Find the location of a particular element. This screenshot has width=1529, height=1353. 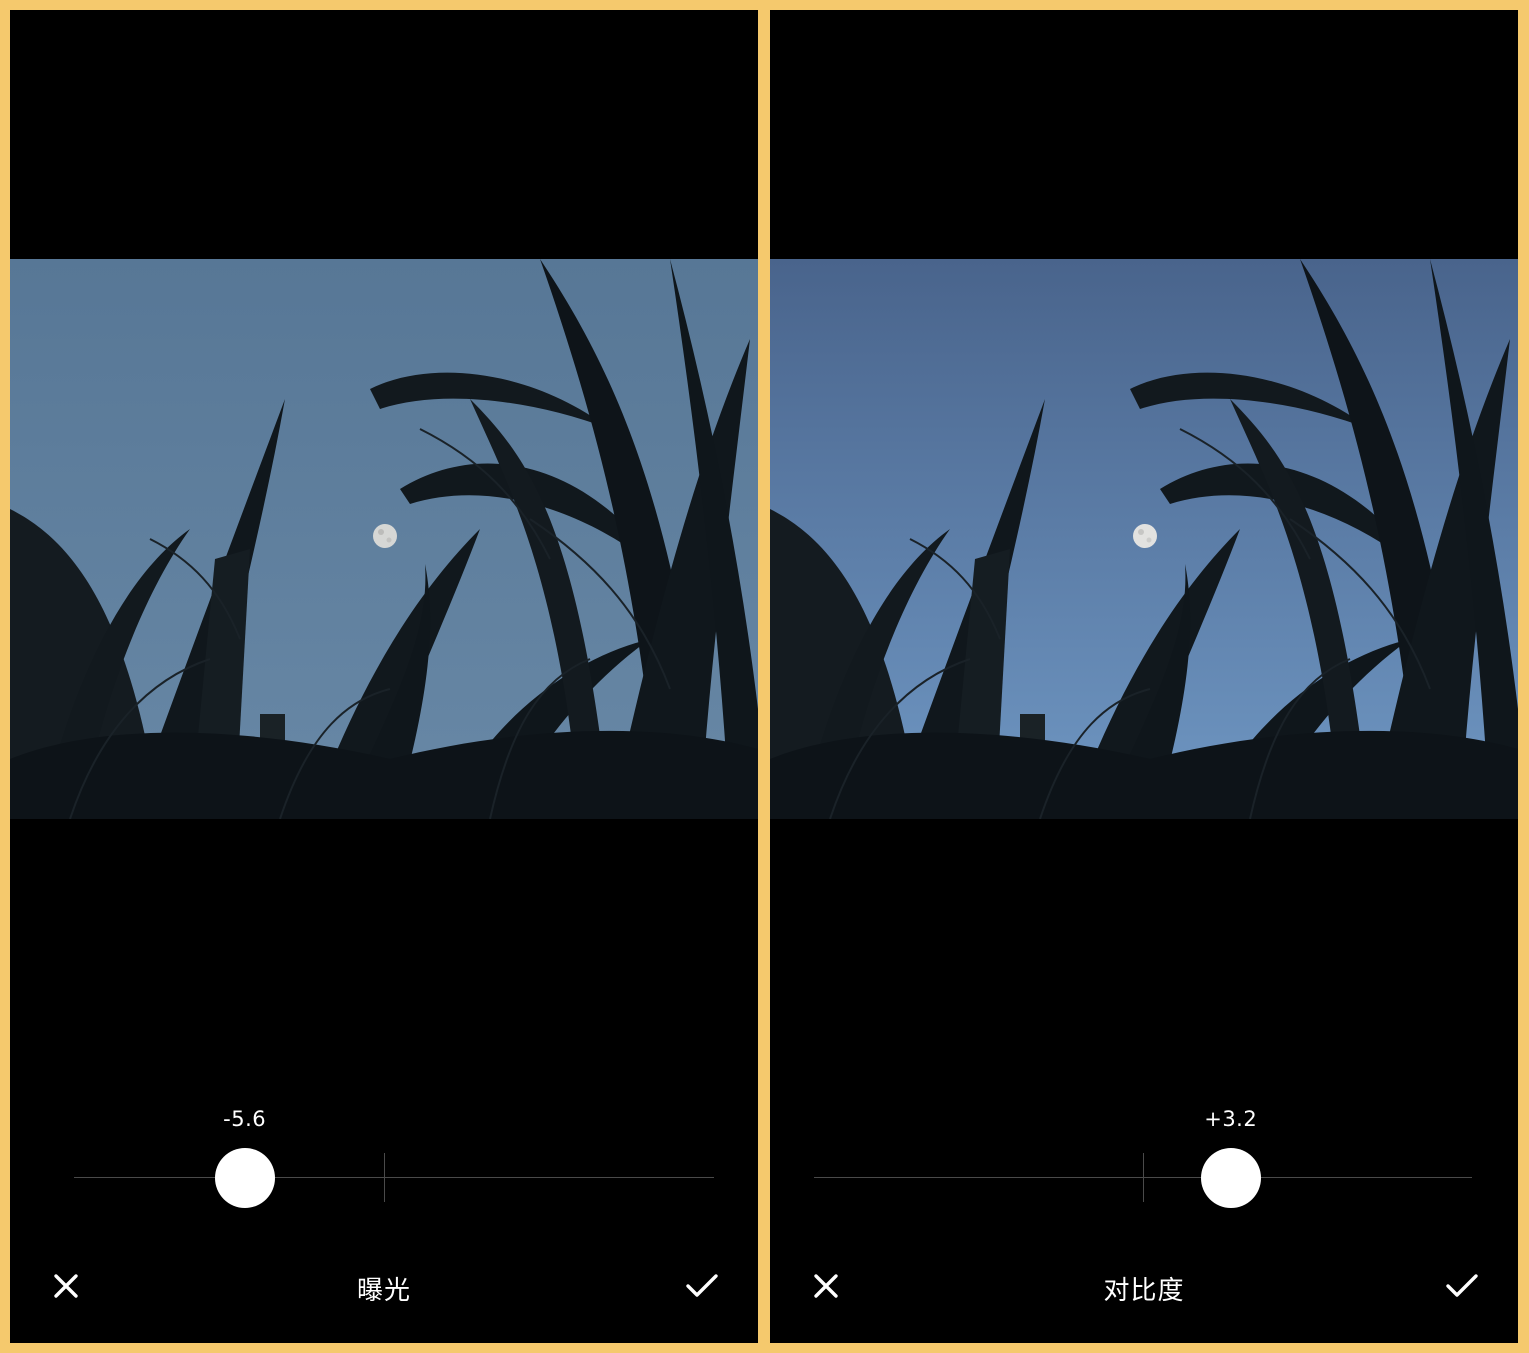

slider-value-label: -5.6 is located at coordinates (245, 1119).